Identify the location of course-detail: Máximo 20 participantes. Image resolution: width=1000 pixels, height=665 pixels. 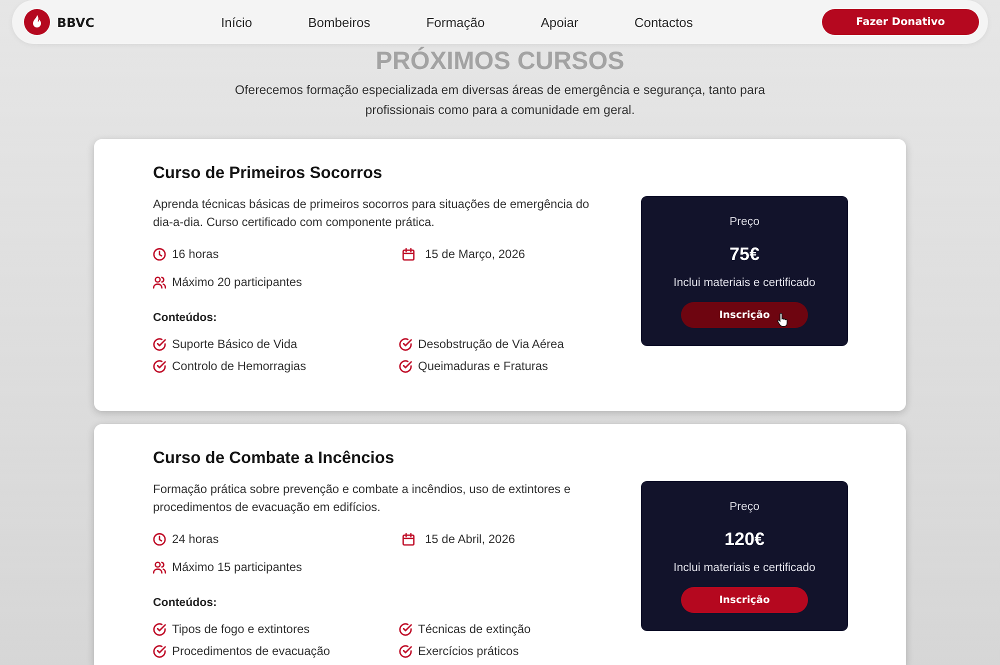
(237, 282).